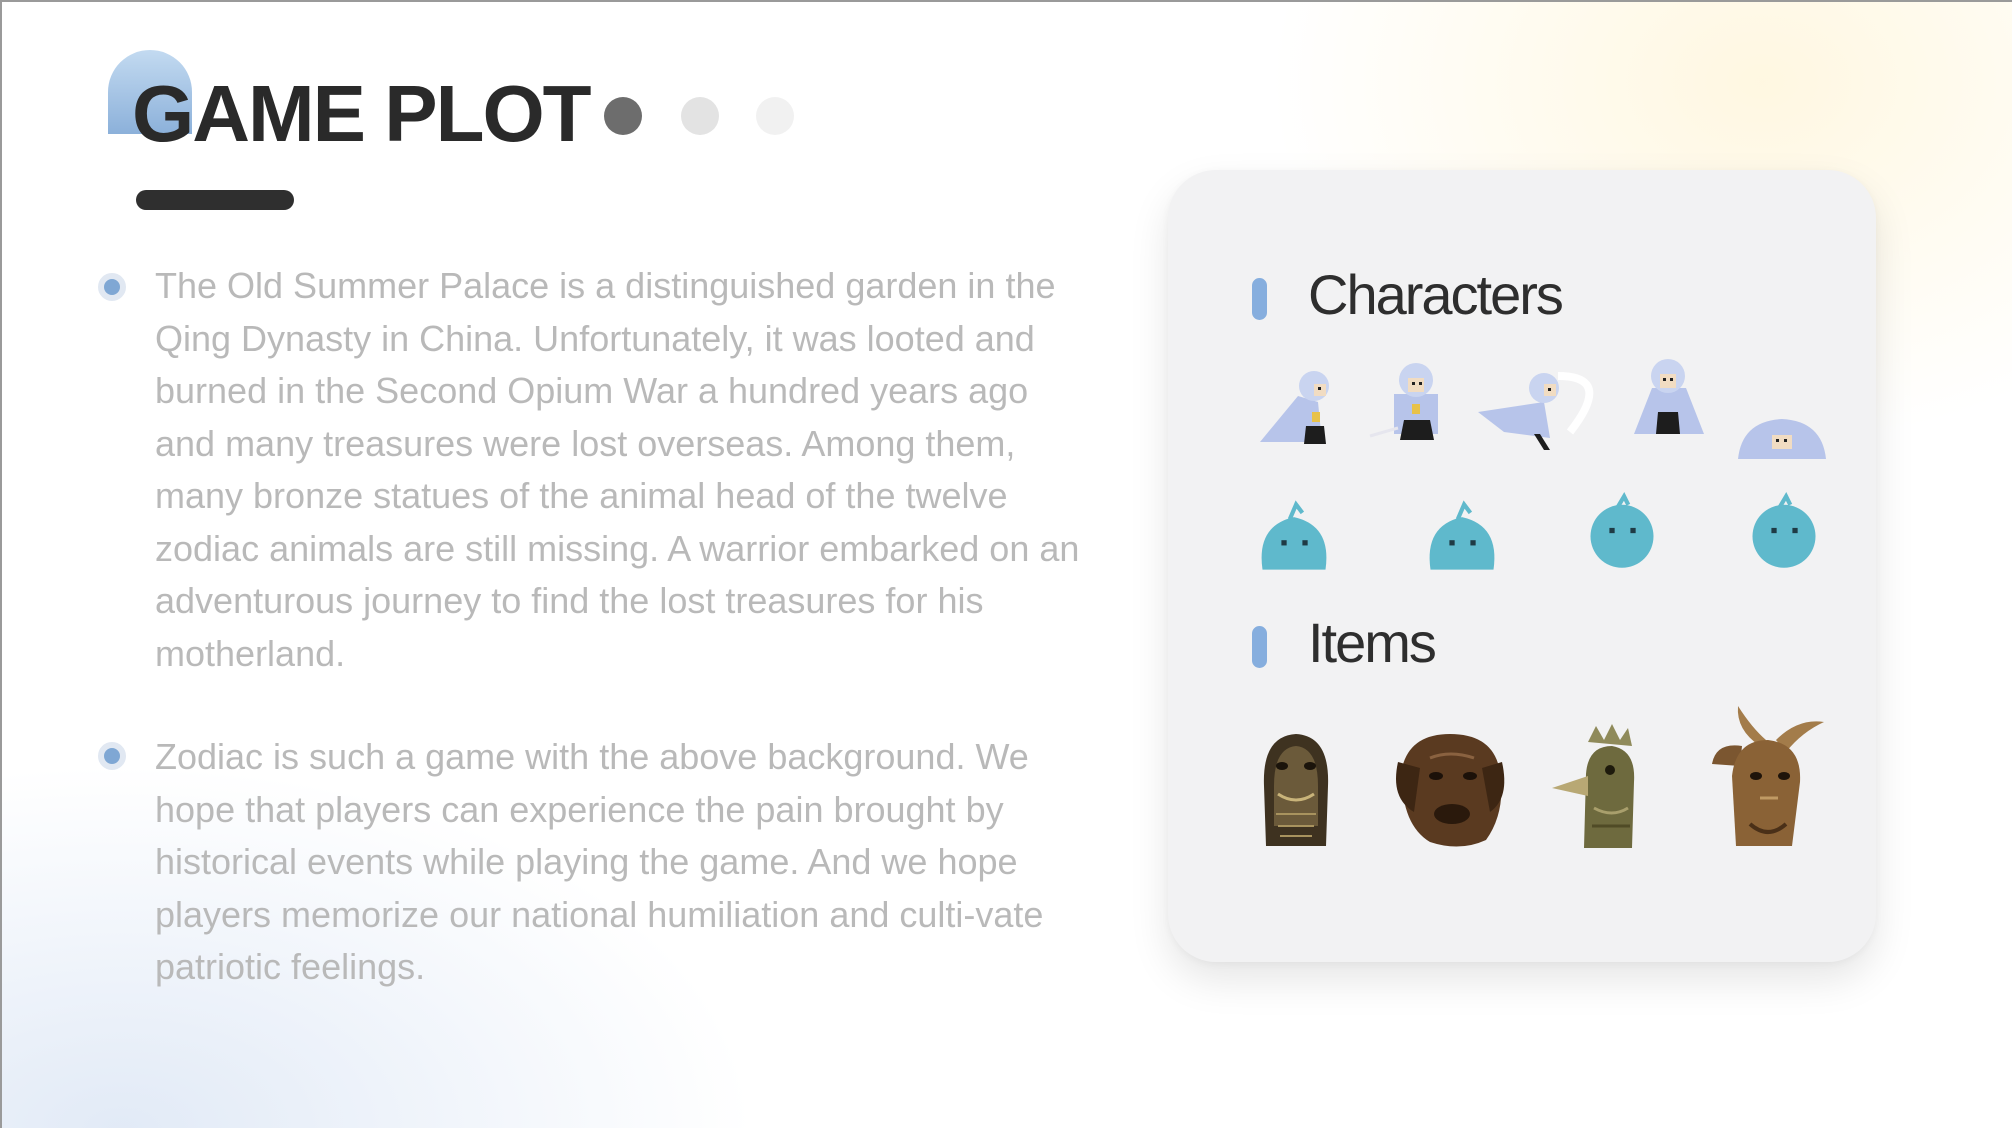 This screenshot has width=2012, height=1128. Describe the element at coordinates (1259, 647) in the screenshot. I see `items-heading-marker` at that location.